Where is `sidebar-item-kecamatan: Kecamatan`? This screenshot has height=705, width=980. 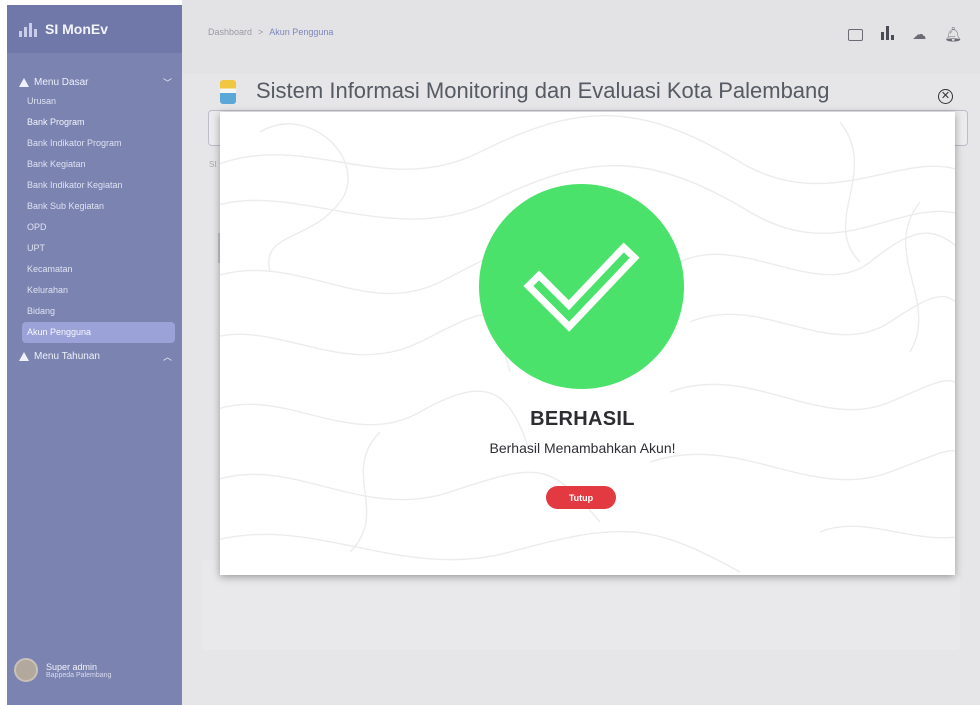
sidebar-item-kecamatan: Kecamatan is located at coordinates (94, 269).